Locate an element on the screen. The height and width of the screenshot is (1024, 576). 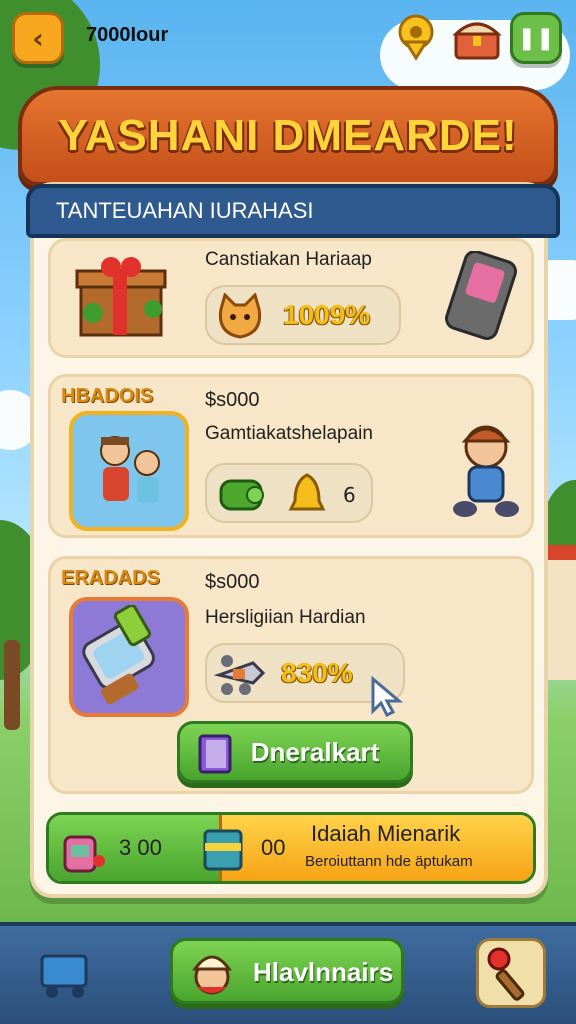
claim-button: Dneralkart is located at coordinates (295, 752).